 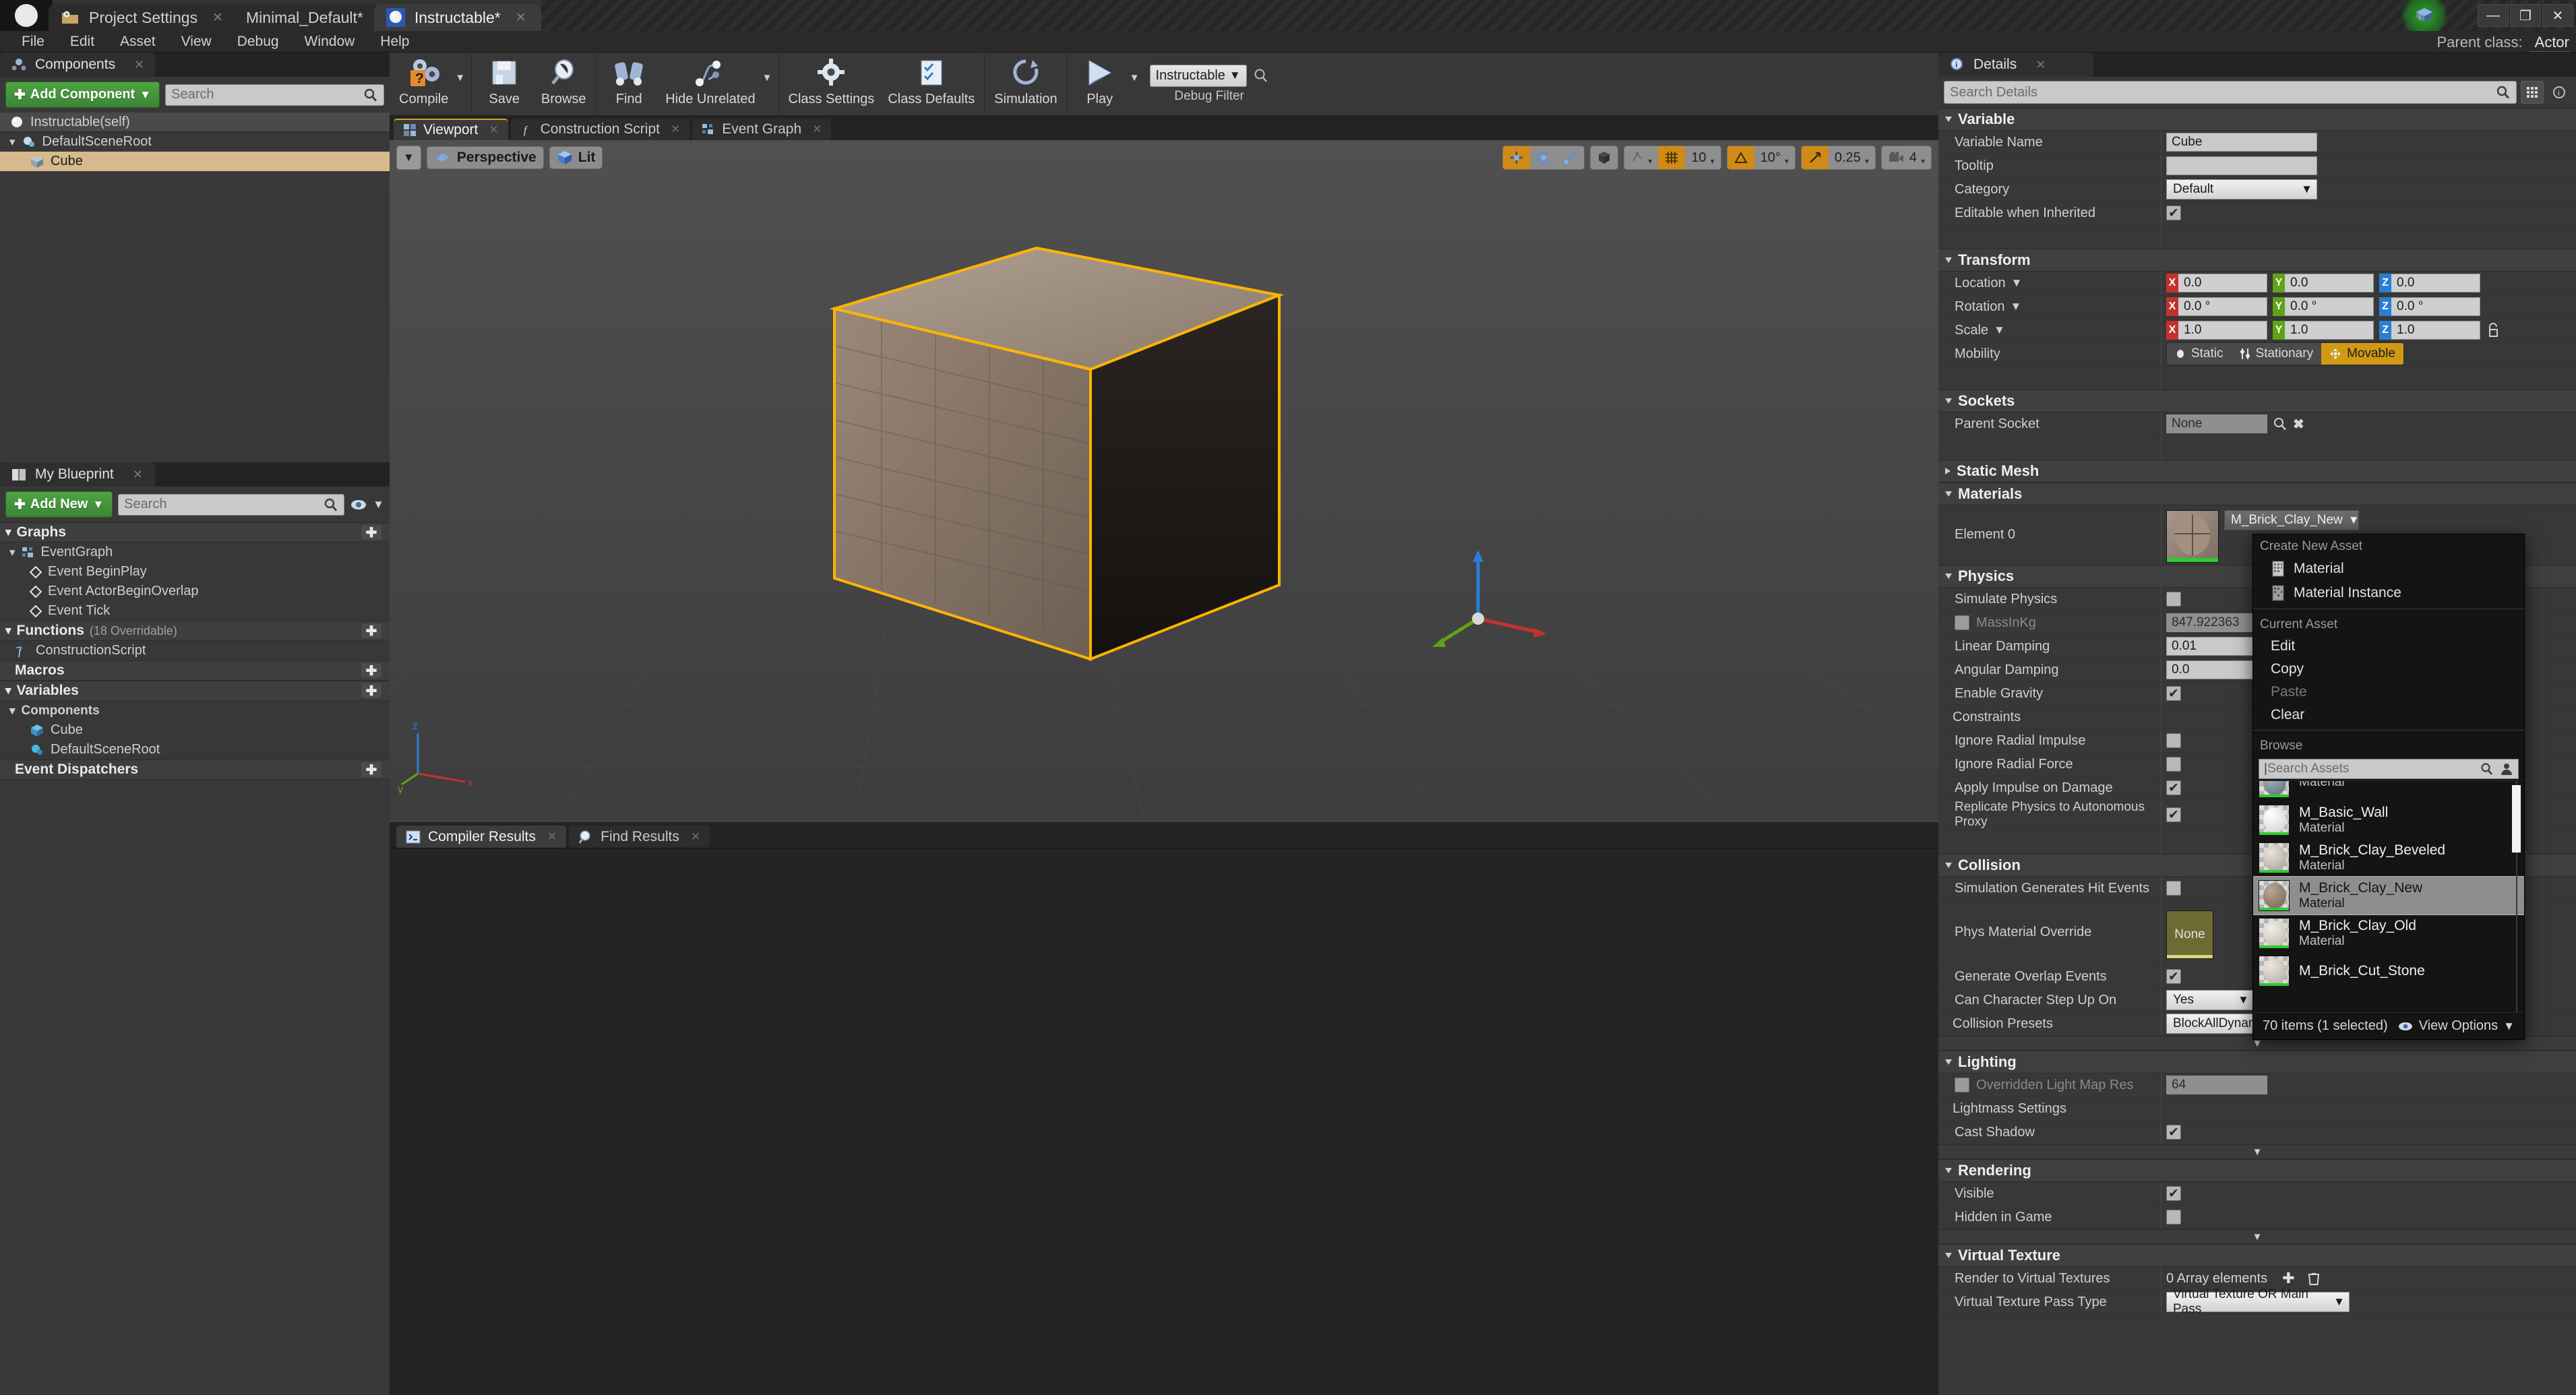 What do you see at coordinates (2257, 1236) in the screenshot?
I see `rendering-show-more-expander: ▼` at bounding box center [2257, 1236].